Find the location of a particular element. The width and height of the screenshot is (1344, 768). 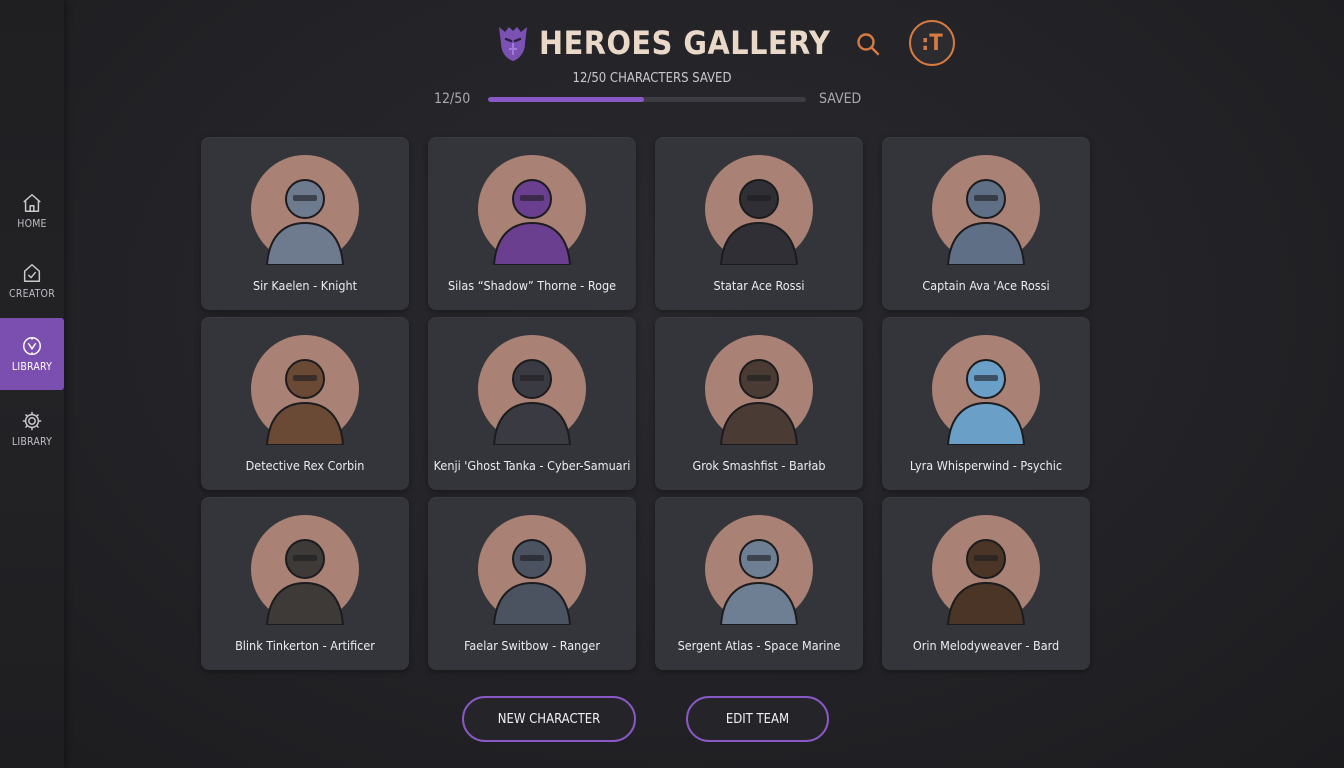

brand: HEROES GALLERY is located at coordinates (662, 43).